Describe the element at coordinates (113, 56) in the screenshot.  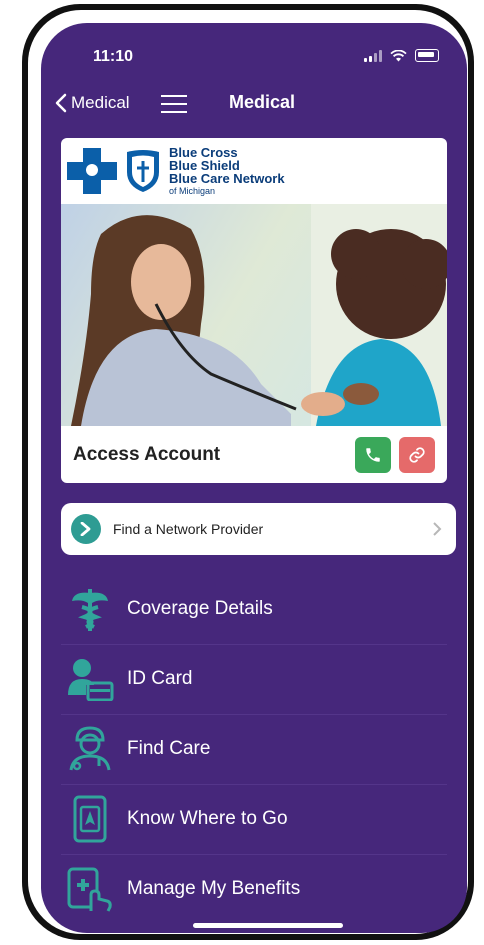
I see `status-time: 11:10` at that location.